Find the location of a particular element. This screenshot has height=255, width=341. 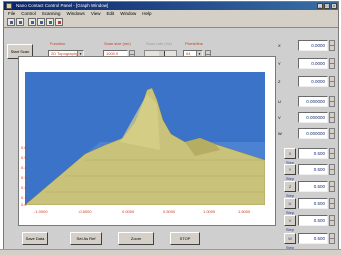

y-tick: 0.5 is located at coordinates (24, 157).